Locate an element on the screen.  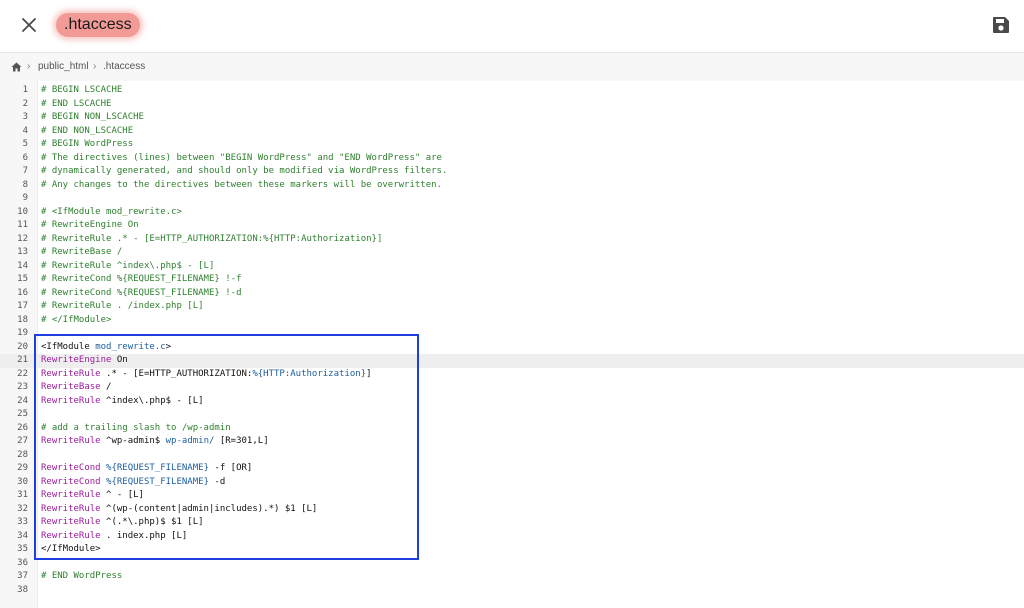
code-text: # BEGIN LSCACHE is located at coordinates (81, 91).